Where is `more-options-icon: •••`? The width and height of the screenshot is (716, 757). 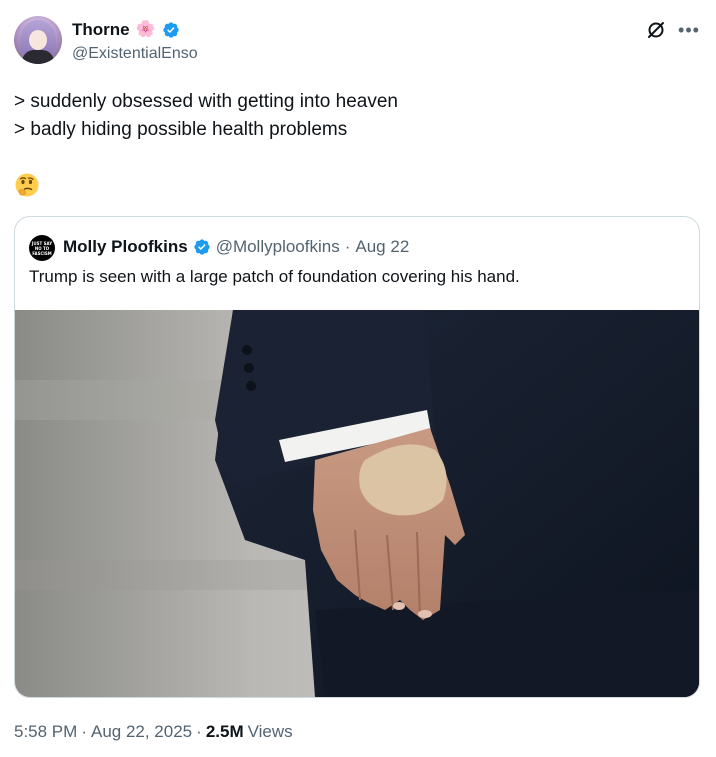 more-options-icon: ••• is located at coordinates (689, 30).